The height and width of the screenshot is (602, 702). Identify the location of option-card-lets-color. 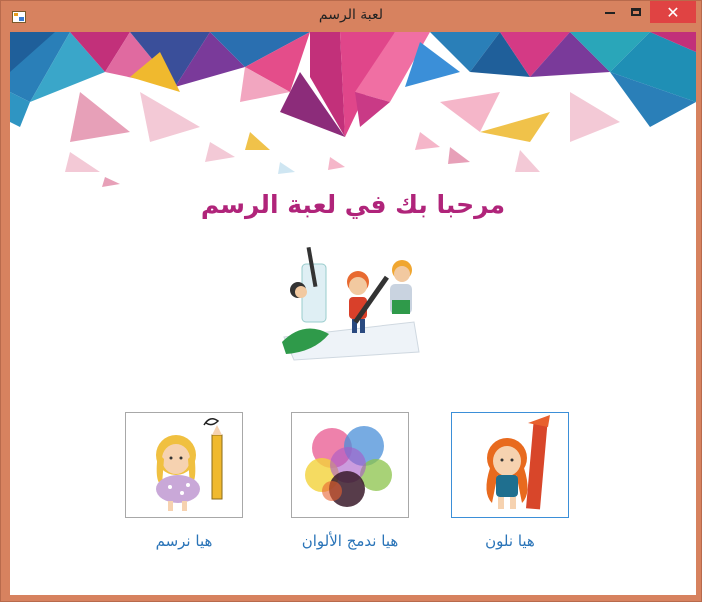
(510, 465).